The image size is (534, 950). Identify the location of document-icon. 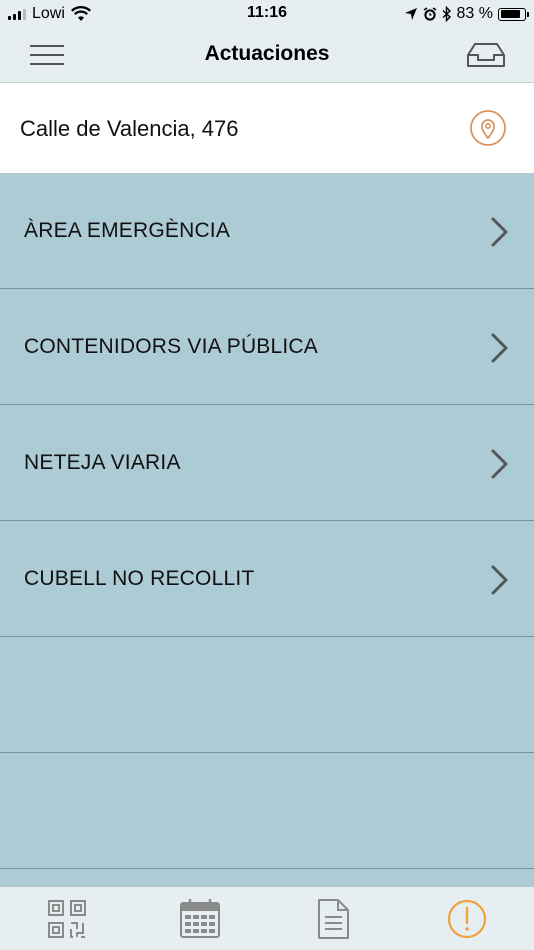
(333, 919).